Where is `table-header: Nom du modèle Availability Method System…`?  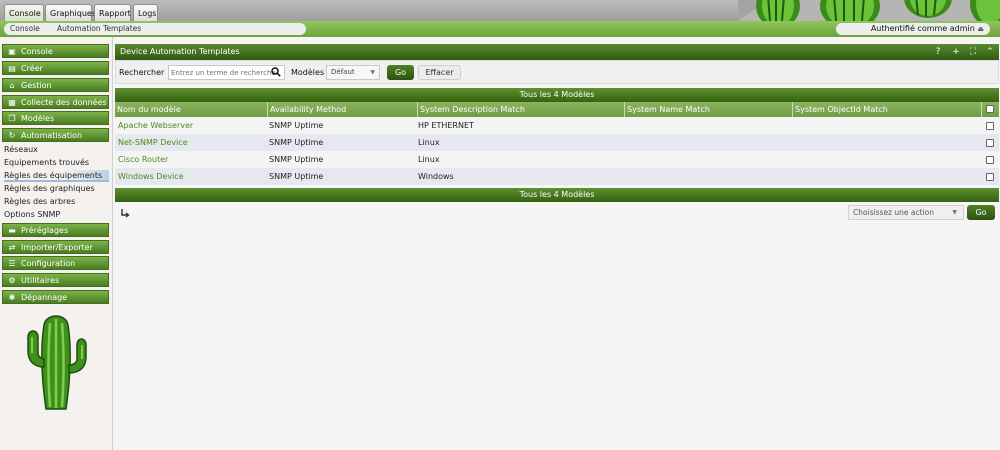 table-header: Nom du modèle Availability Method System… is located at coordinates (557, 109).